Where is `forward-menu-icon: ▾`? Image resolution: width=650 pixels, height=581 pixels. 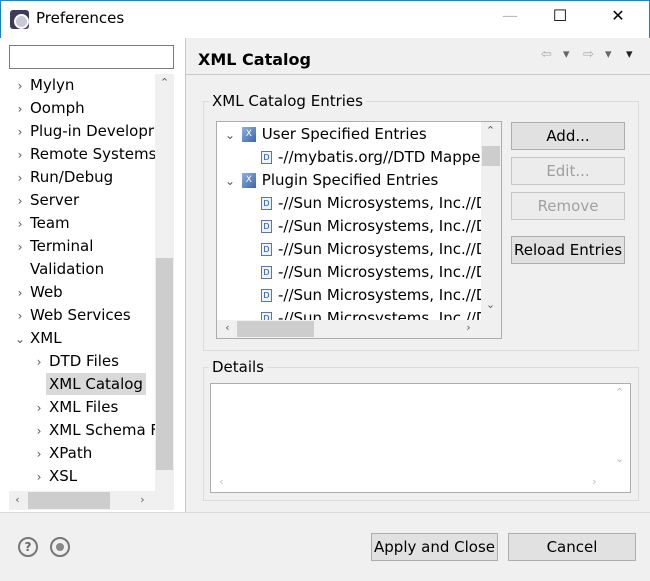 forward-menu-icon: ▾ is located at coordinates (608, 54).